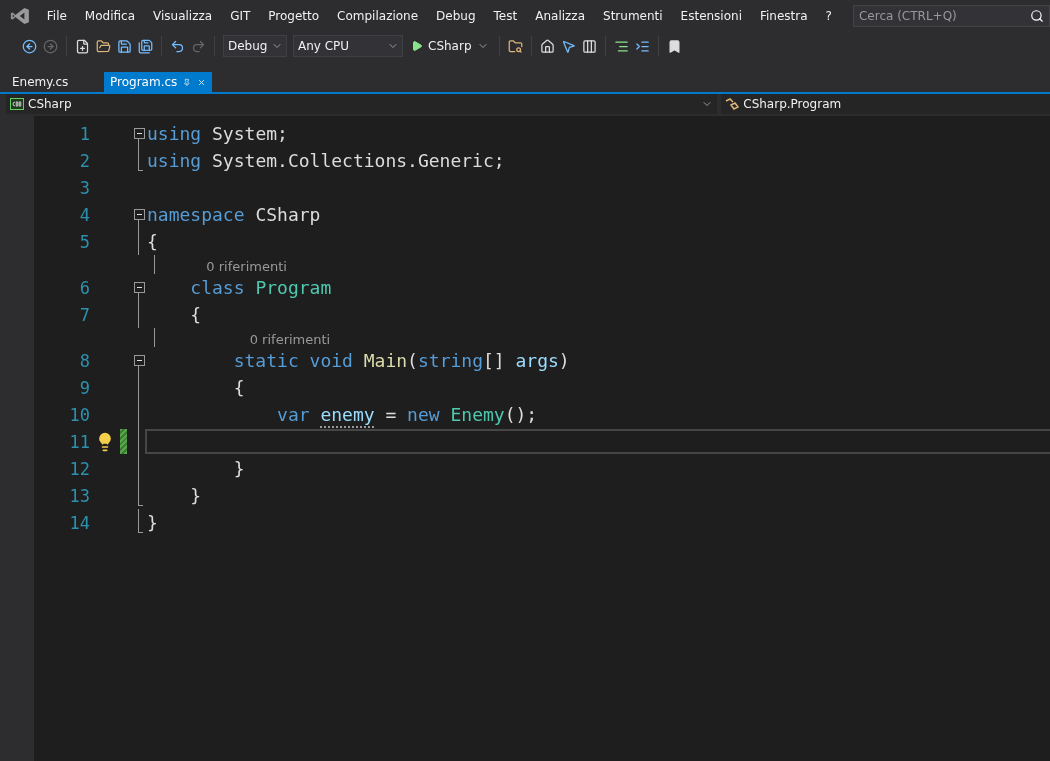 The width and height of the screenshot is (1050, 761). Describe the element at coordinates (84, 187) in the screenshot. I see `line-number: 3` at that location.